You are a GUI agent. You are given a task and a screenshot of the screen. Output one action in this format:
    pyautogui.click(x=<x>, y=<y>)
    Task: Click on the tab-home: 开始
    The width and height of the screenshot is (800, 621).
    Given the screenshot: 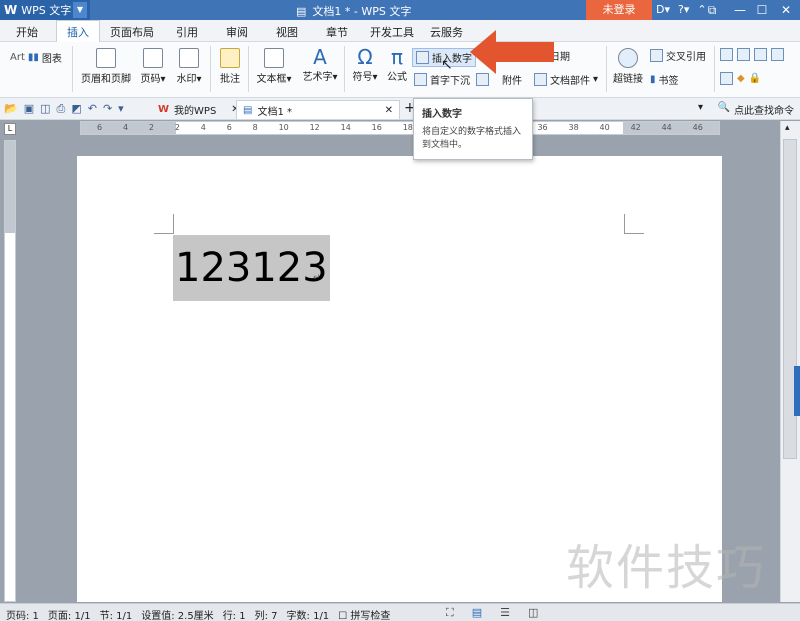 What is the action you would take?
    pyautogui.click(x=27, y=32)
    